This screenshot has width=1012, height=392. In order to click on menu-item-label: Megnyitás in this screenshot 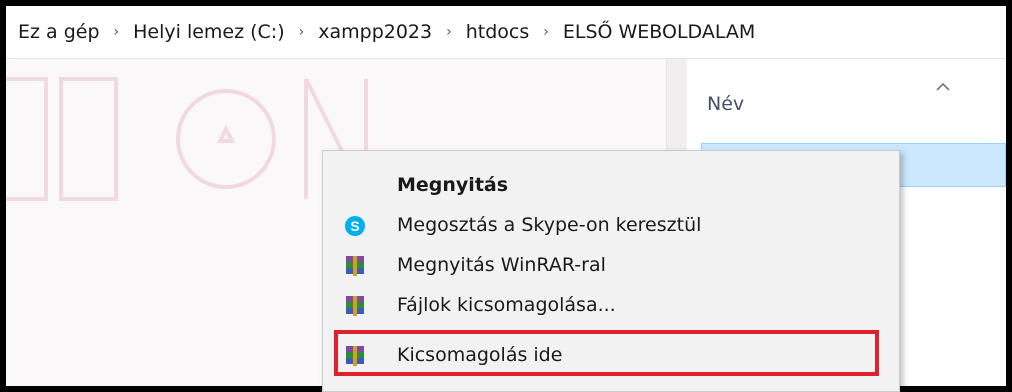, I will do `click(453, 185)`.